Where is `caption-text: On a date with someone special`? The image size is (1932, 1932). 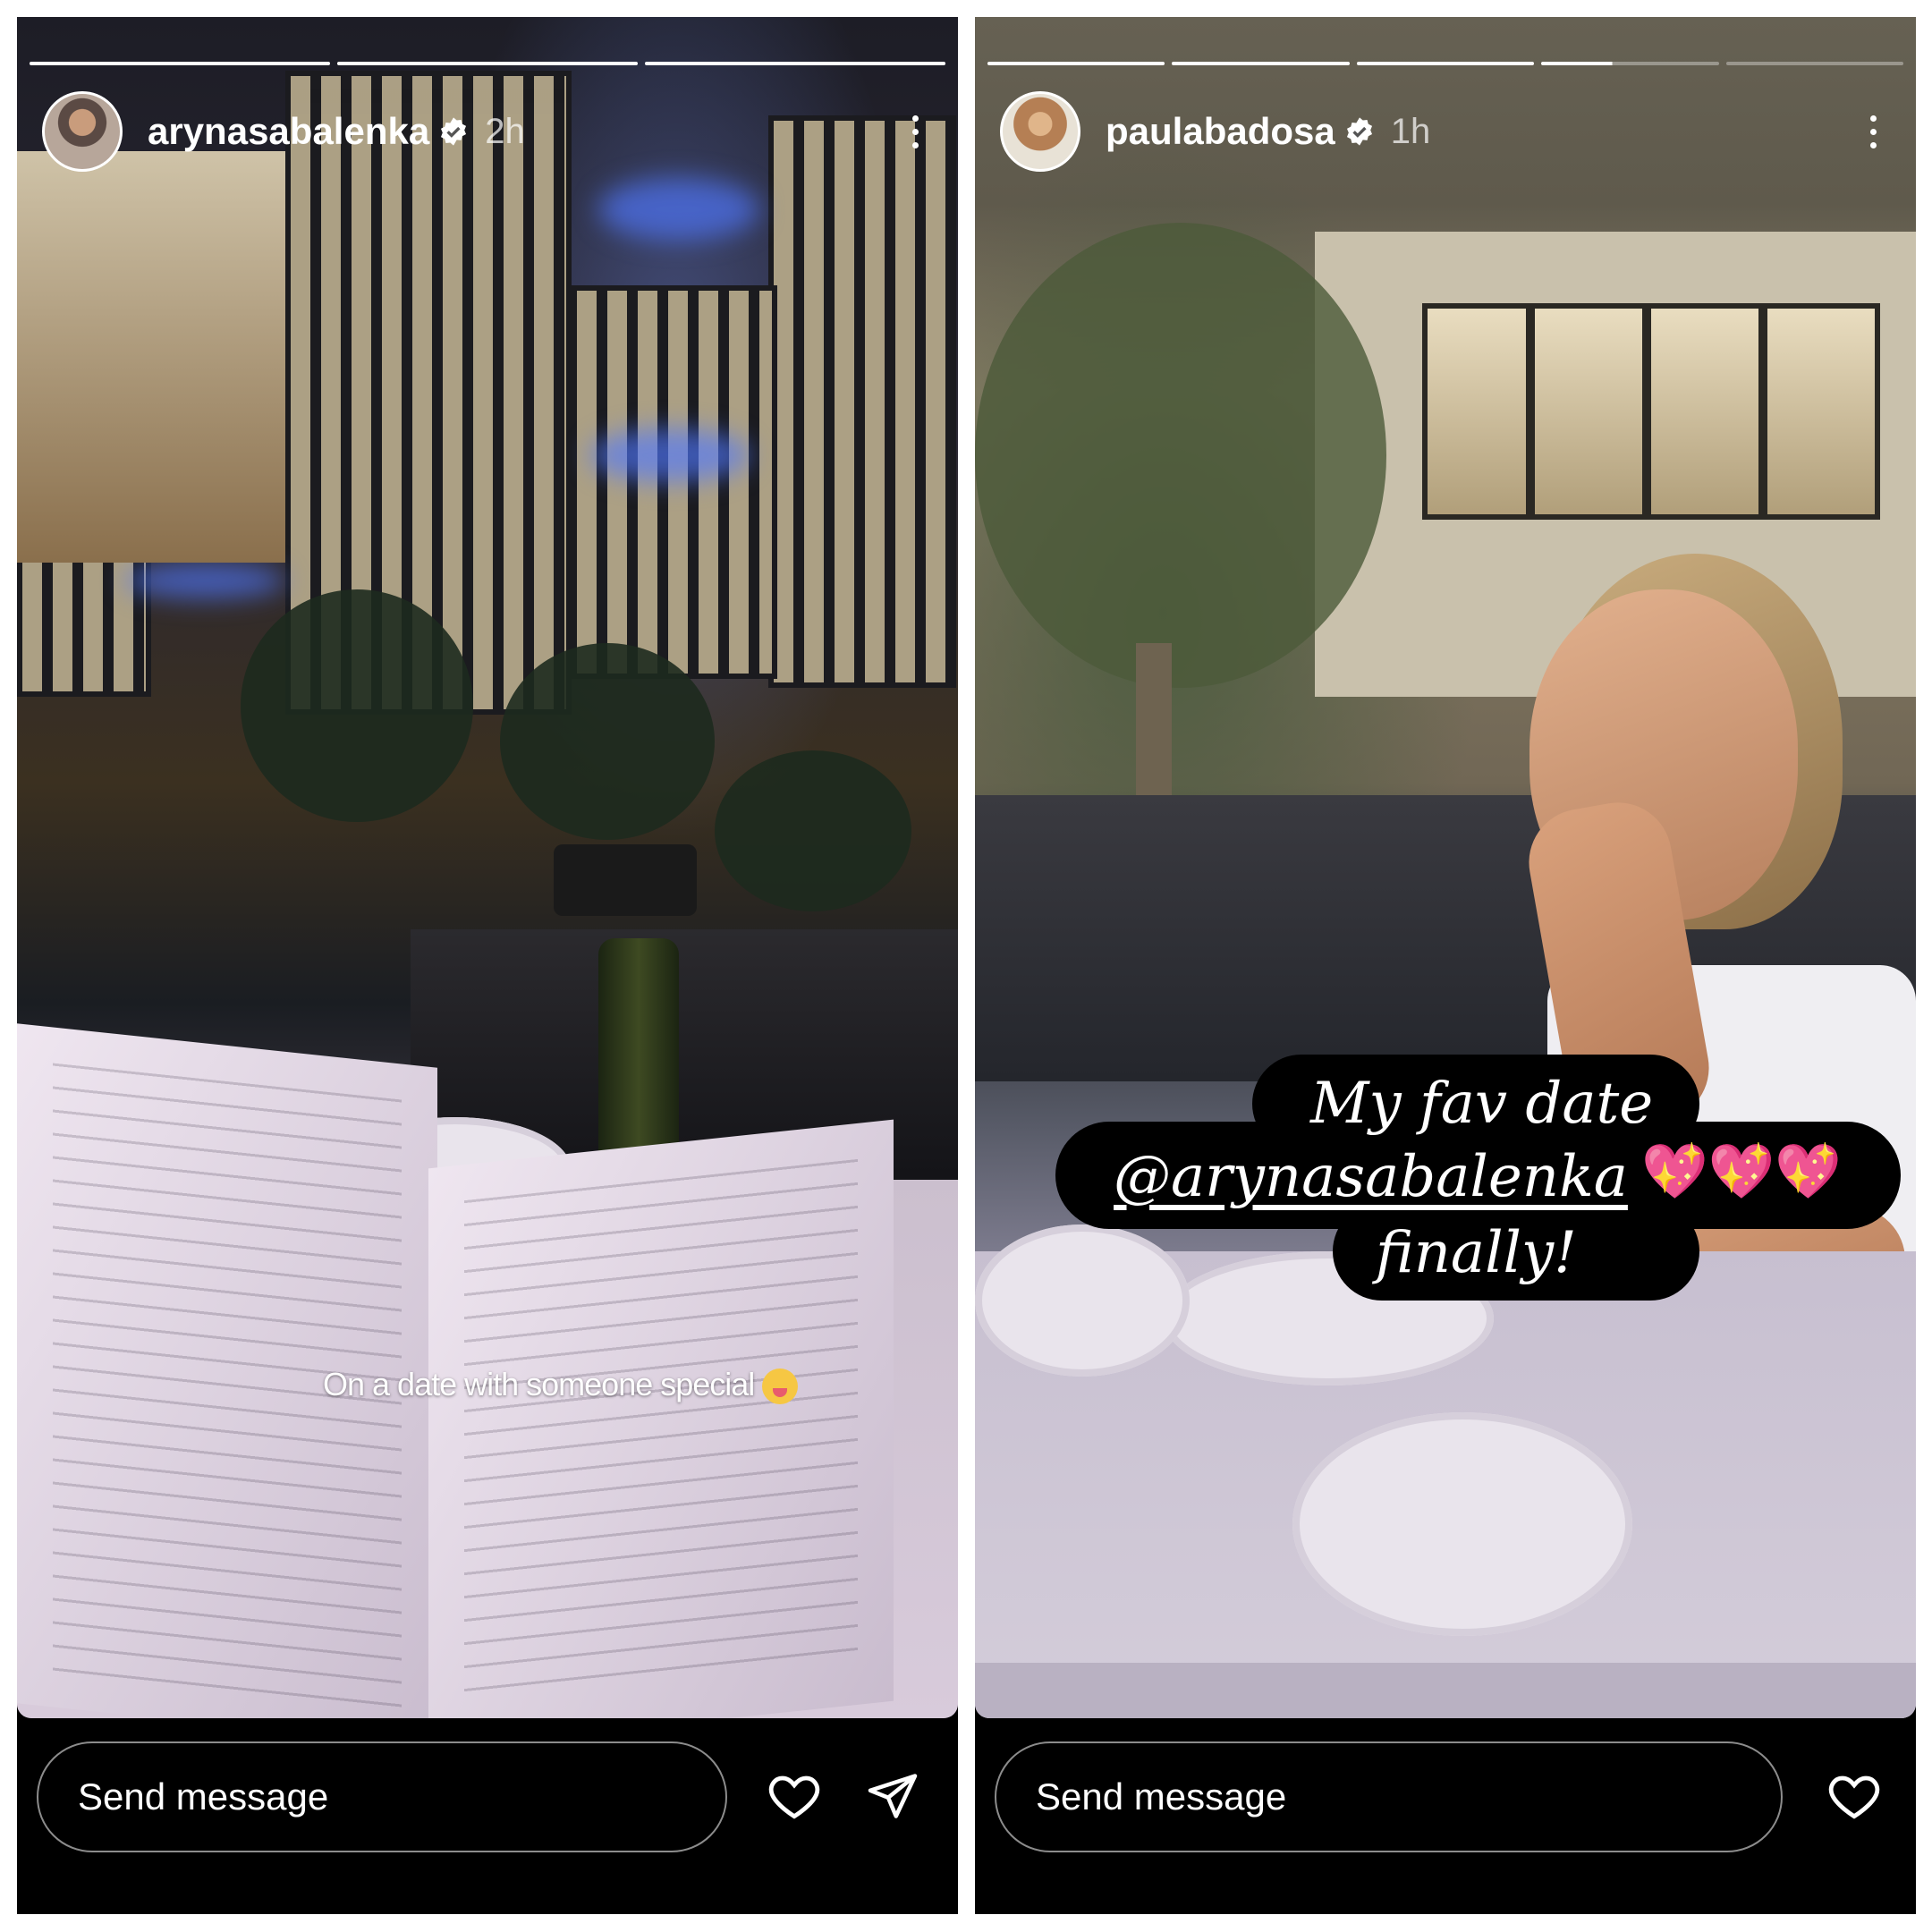
caption-text: On a date with someone special is located at coordinates (539, 1384).